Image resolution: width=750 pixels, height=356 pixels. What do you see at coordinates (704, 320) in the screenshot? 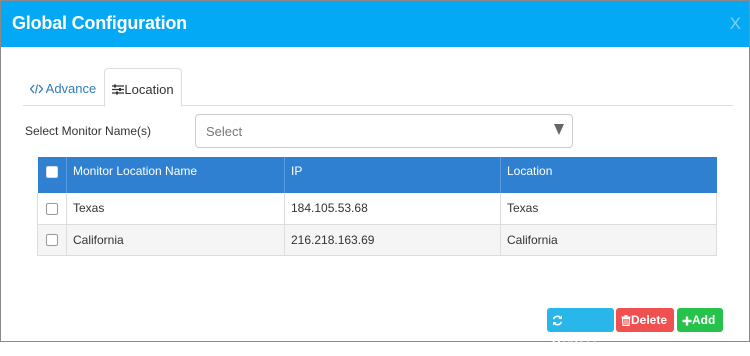
I see `add-button-label: Add` at bounding box center [704, 320].